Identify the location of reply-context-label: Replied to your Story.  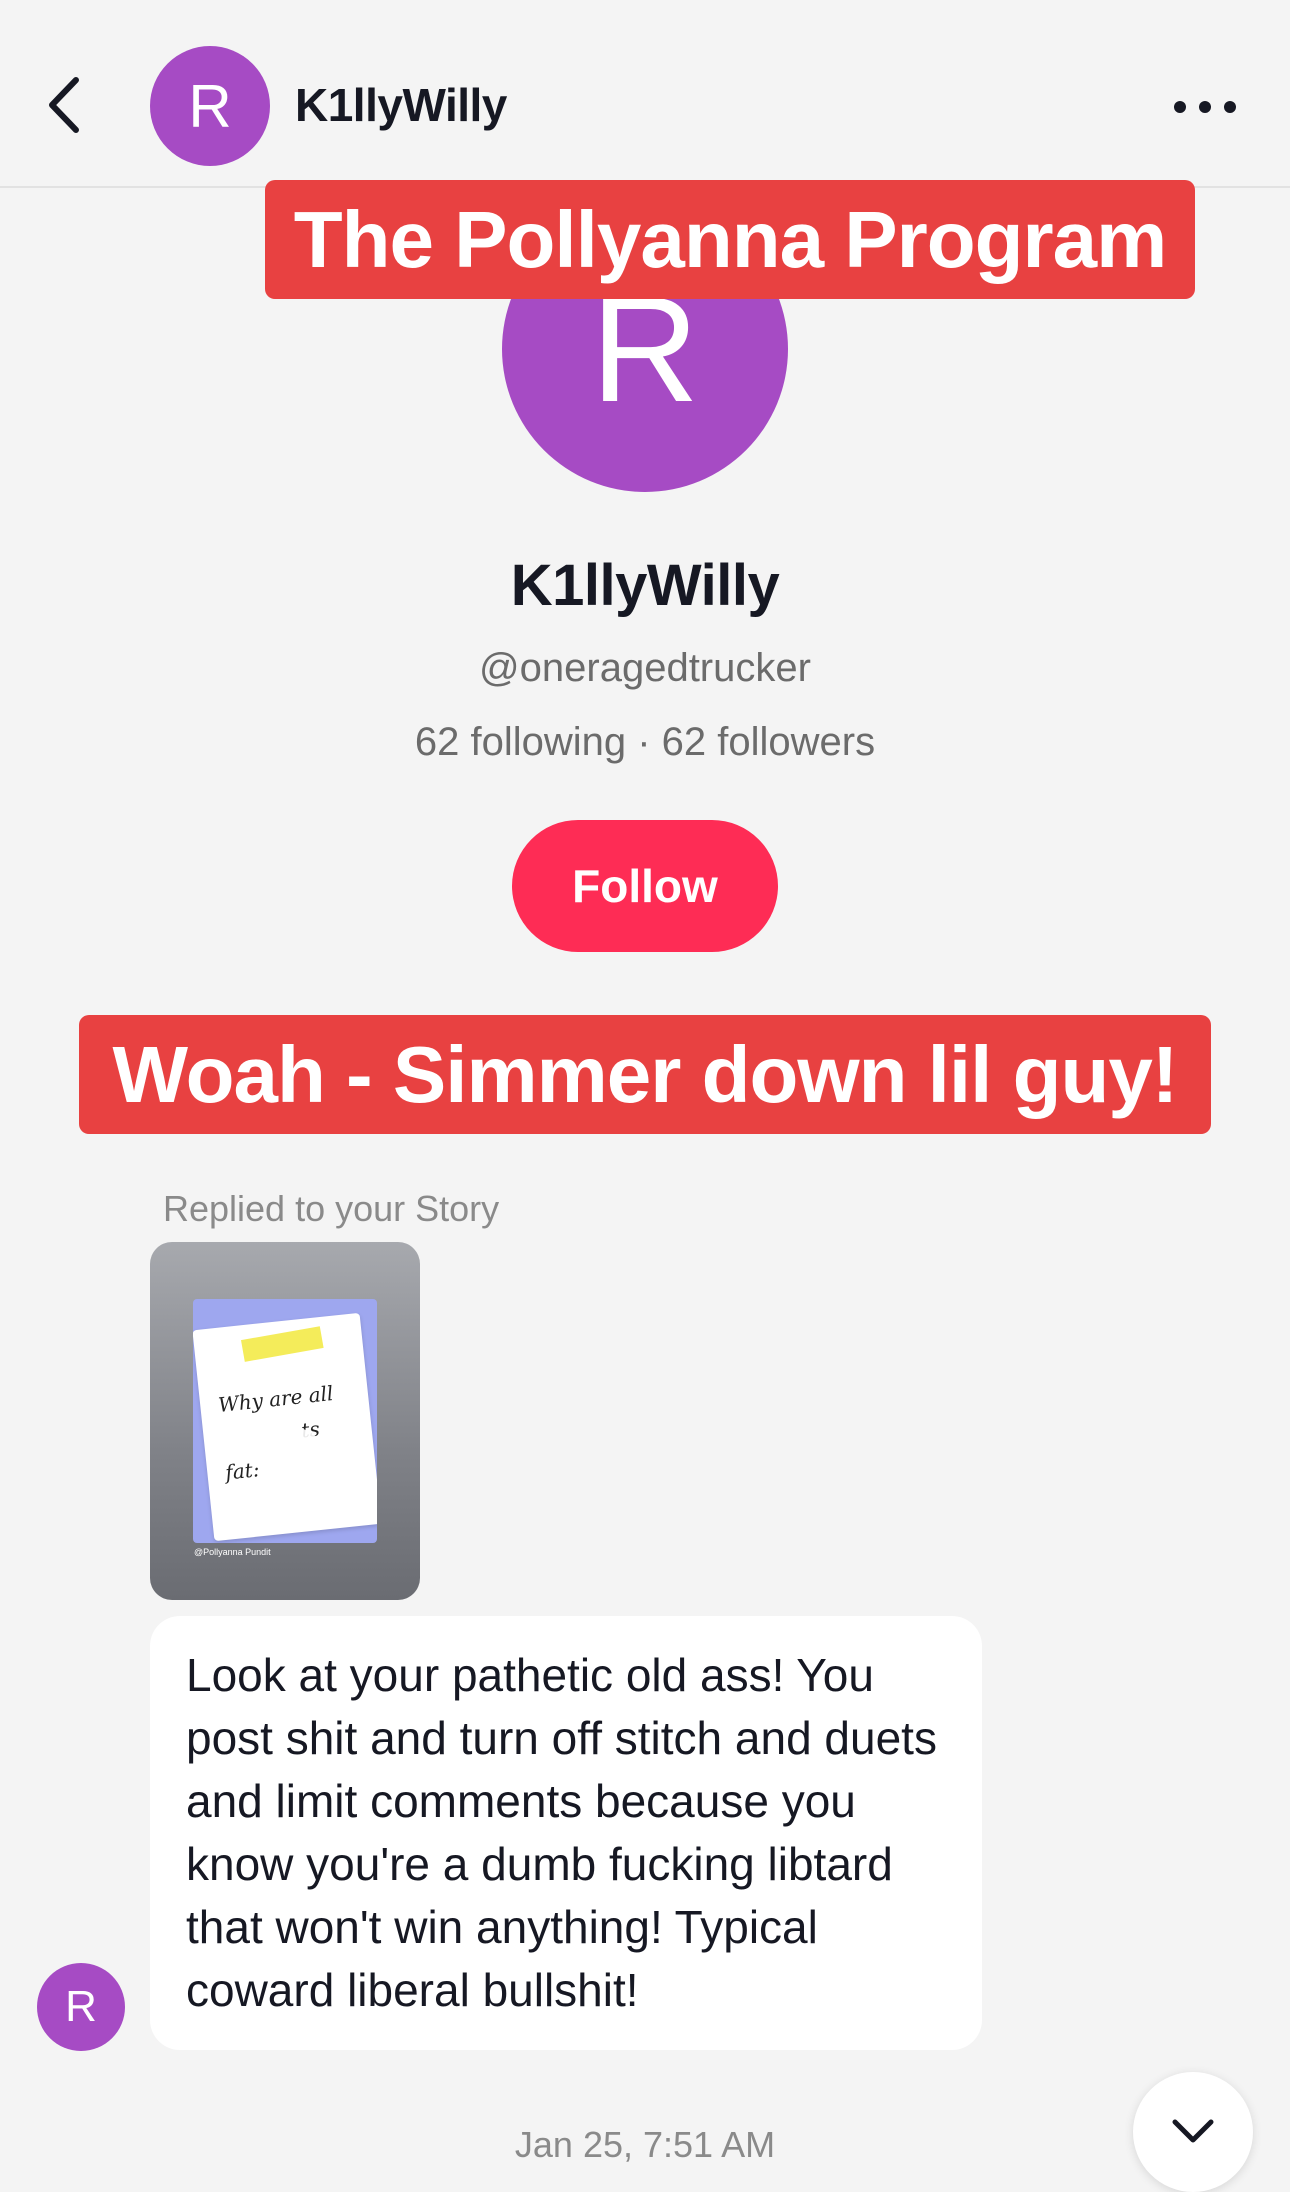
(331, 1208).